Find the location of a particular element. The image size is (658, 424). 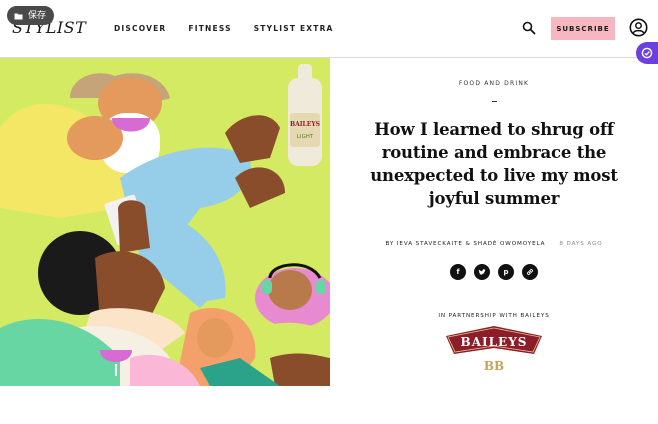

partner-logo-text: BAILEYS is located at coordinates (494, 342).